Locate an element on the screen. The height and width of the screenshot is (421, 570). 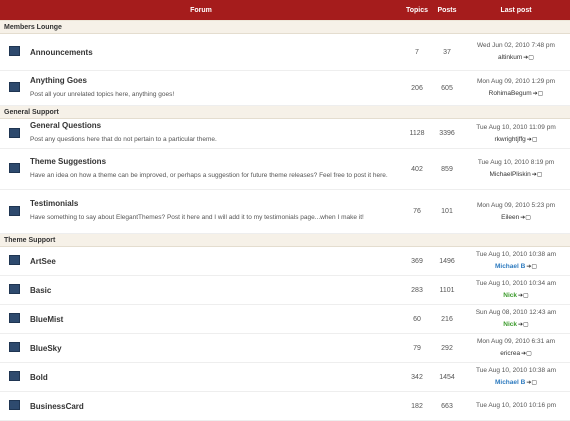
topics-count: 369 is located at coordinates (417, 261).